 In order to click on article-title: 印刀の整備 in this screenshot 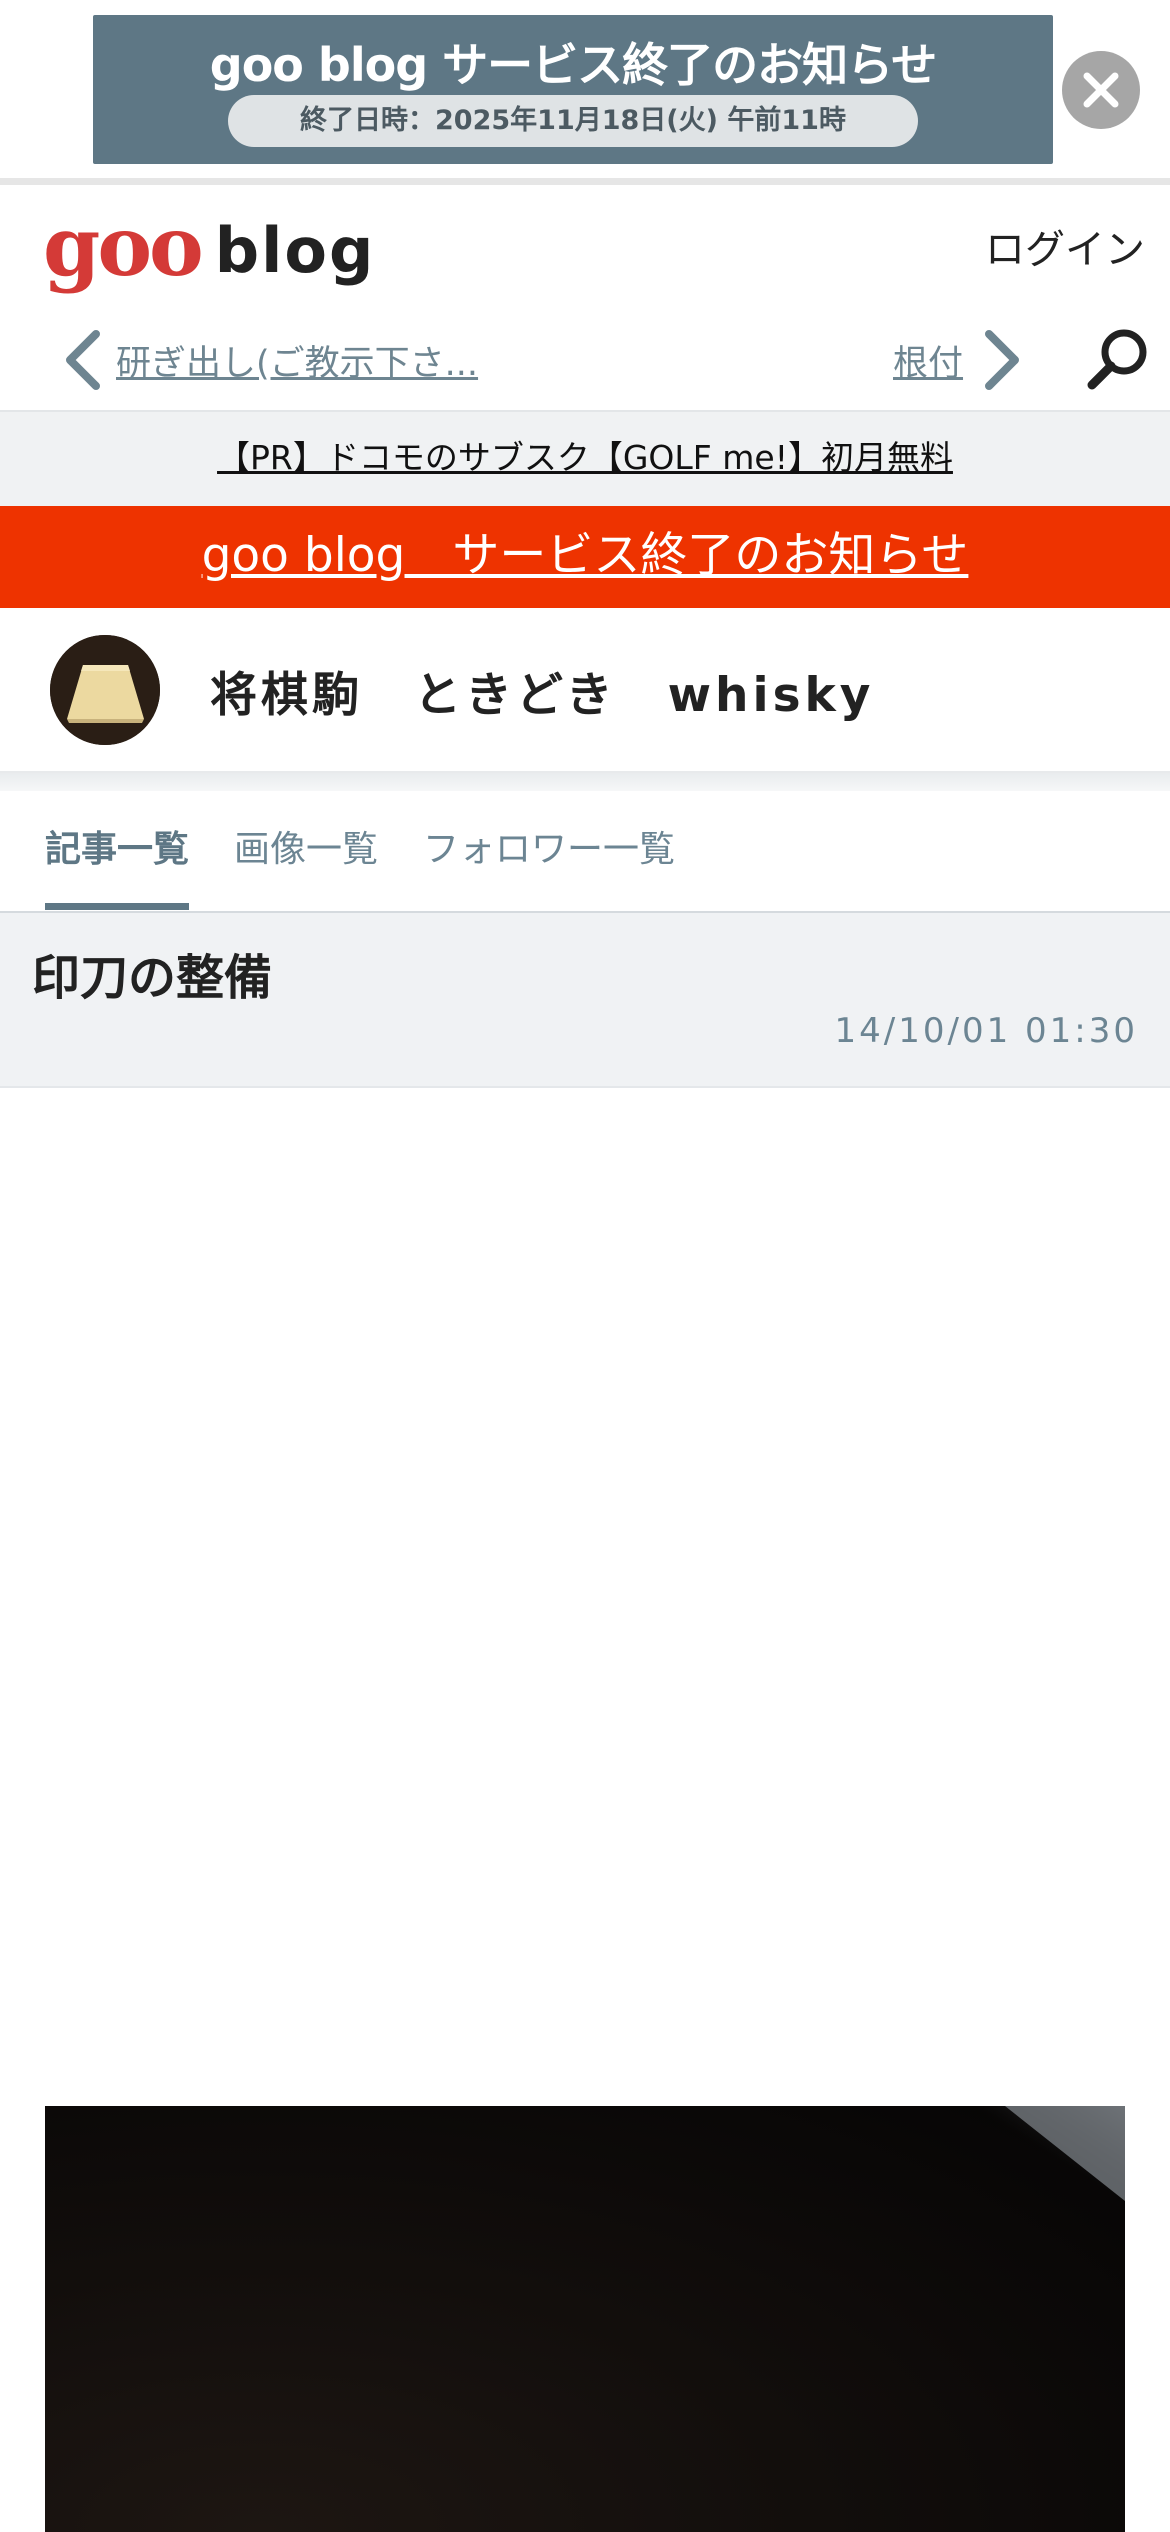, I will do `click(152, 978)`.